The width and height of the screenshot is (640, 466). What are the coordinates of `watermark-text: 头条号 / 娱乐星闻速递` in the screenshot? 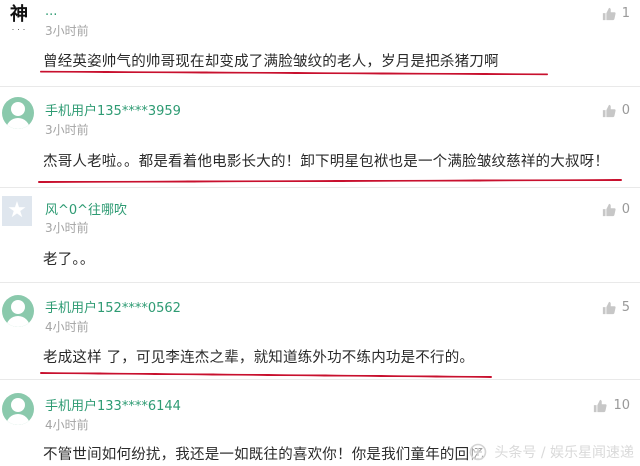 It's located at (564, 453).